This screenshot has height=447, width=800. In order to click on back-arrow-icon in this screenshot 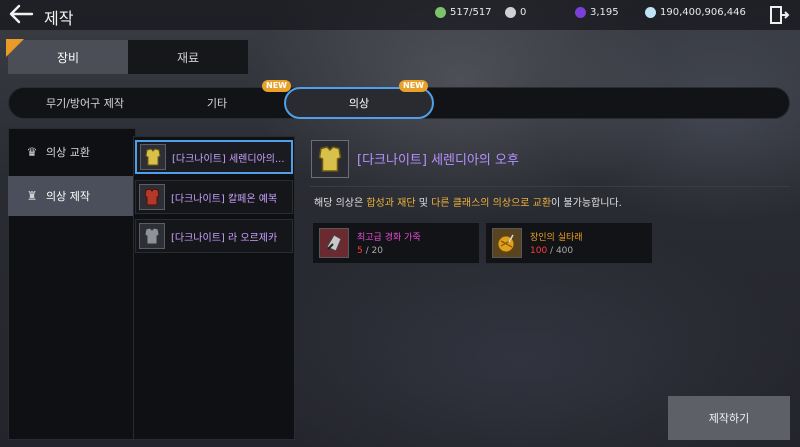, I will do `click(21, 14)`.